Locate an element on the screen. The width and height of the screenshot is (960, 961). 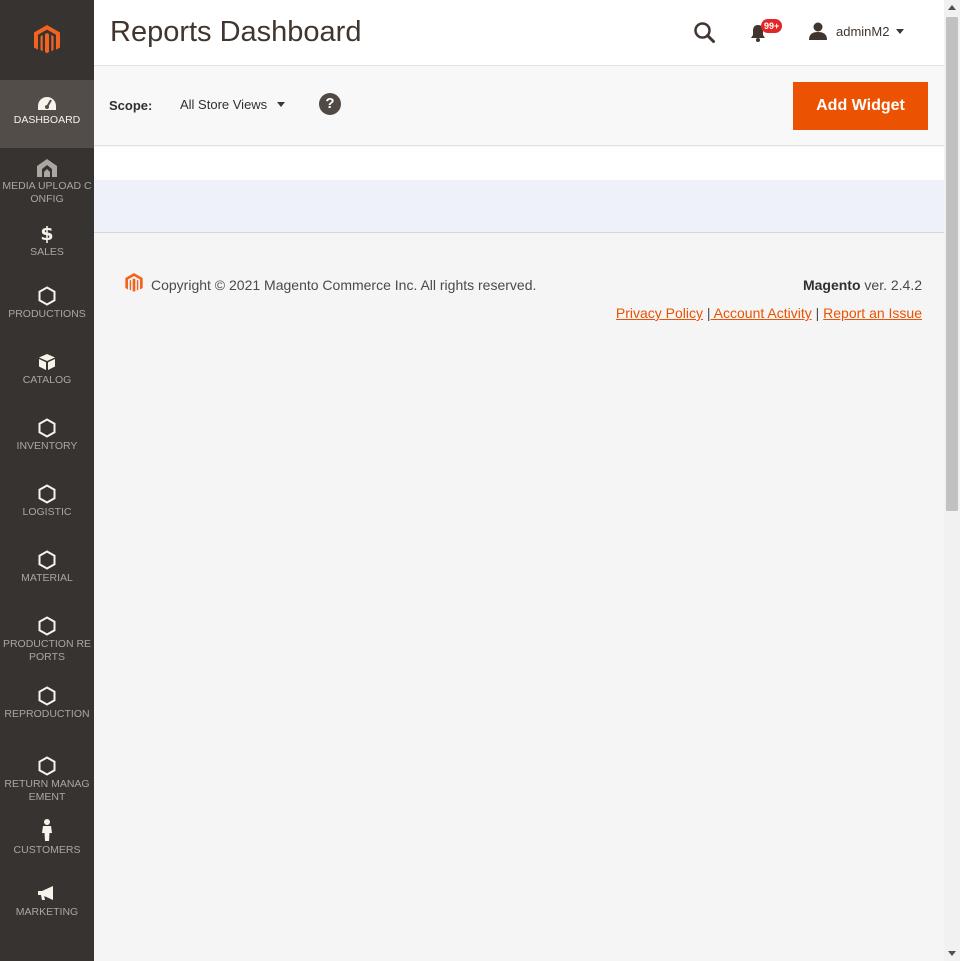
scroll-down-arrow-icon is located at coordinates (952, 953).